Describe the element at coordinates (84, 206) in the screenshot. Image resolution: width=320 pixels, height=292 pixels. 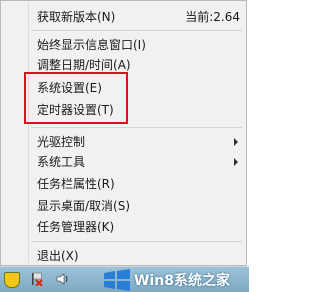
I see `menu-item-label: 显示桌面/取消(S)` at that location.